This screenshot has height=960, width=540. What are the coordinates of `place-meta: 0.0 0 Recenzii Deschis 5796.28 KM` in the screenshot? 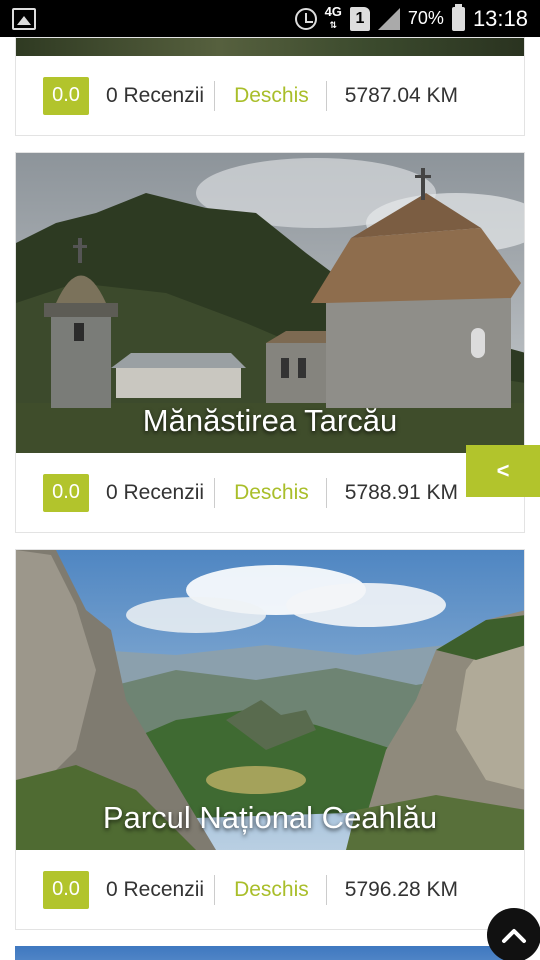 It's located at (270, 889).